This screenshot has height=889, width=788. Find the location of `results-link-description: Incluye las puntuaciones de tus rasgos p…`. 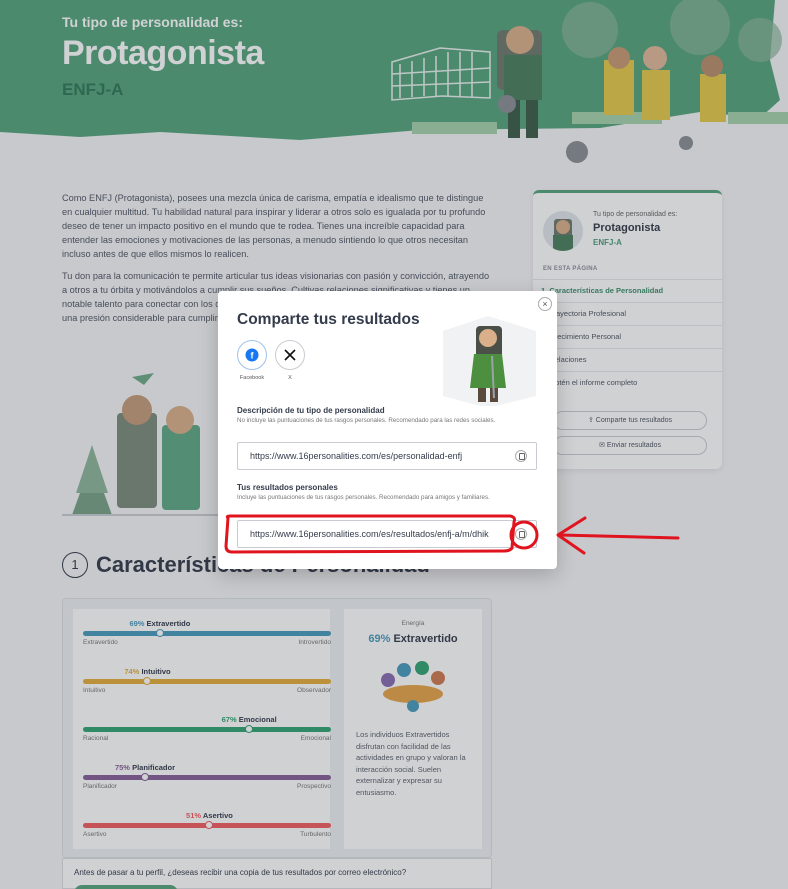

results-link-description: Incluye las puntuaciones de tus rasgos p… is located at coordinates (363, 497).